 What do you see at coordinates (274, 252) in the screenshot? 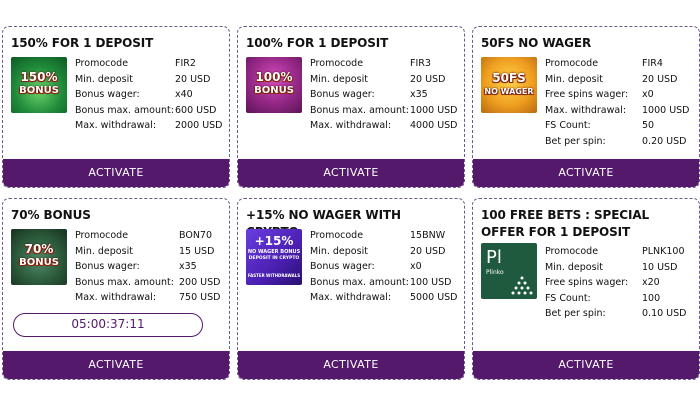
I see `thumb-line-2: NO WAGER BONUS` at bounding box center [274, 252].